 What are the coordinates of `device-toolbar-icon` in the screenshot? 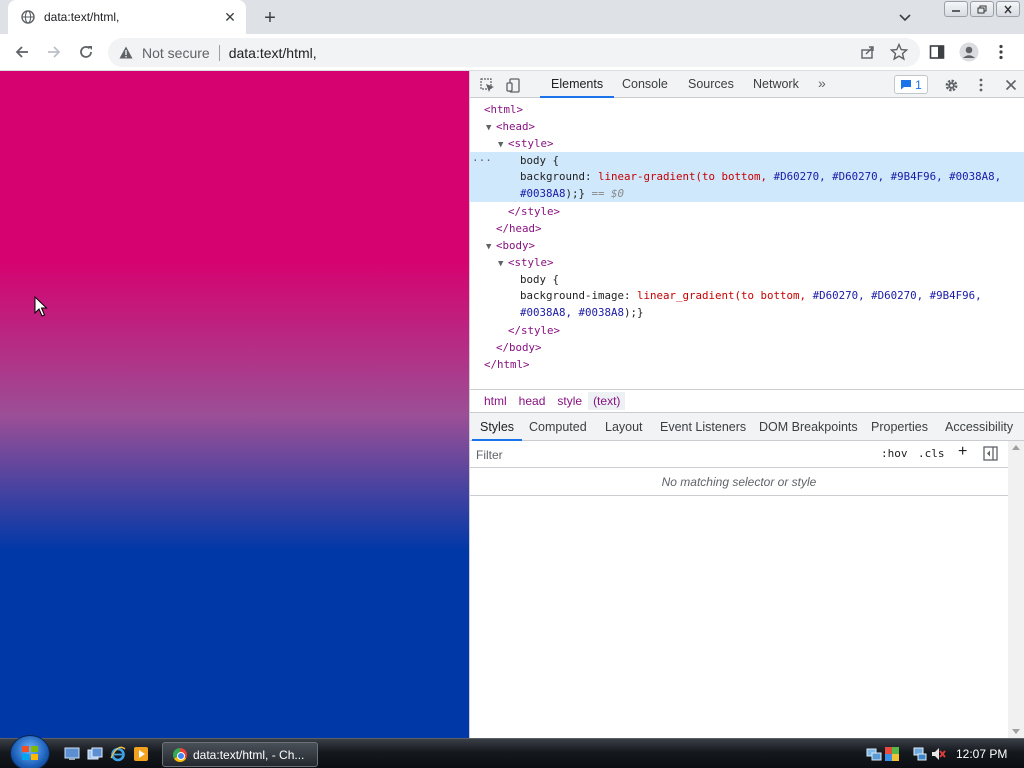 It's located at (513, 85).